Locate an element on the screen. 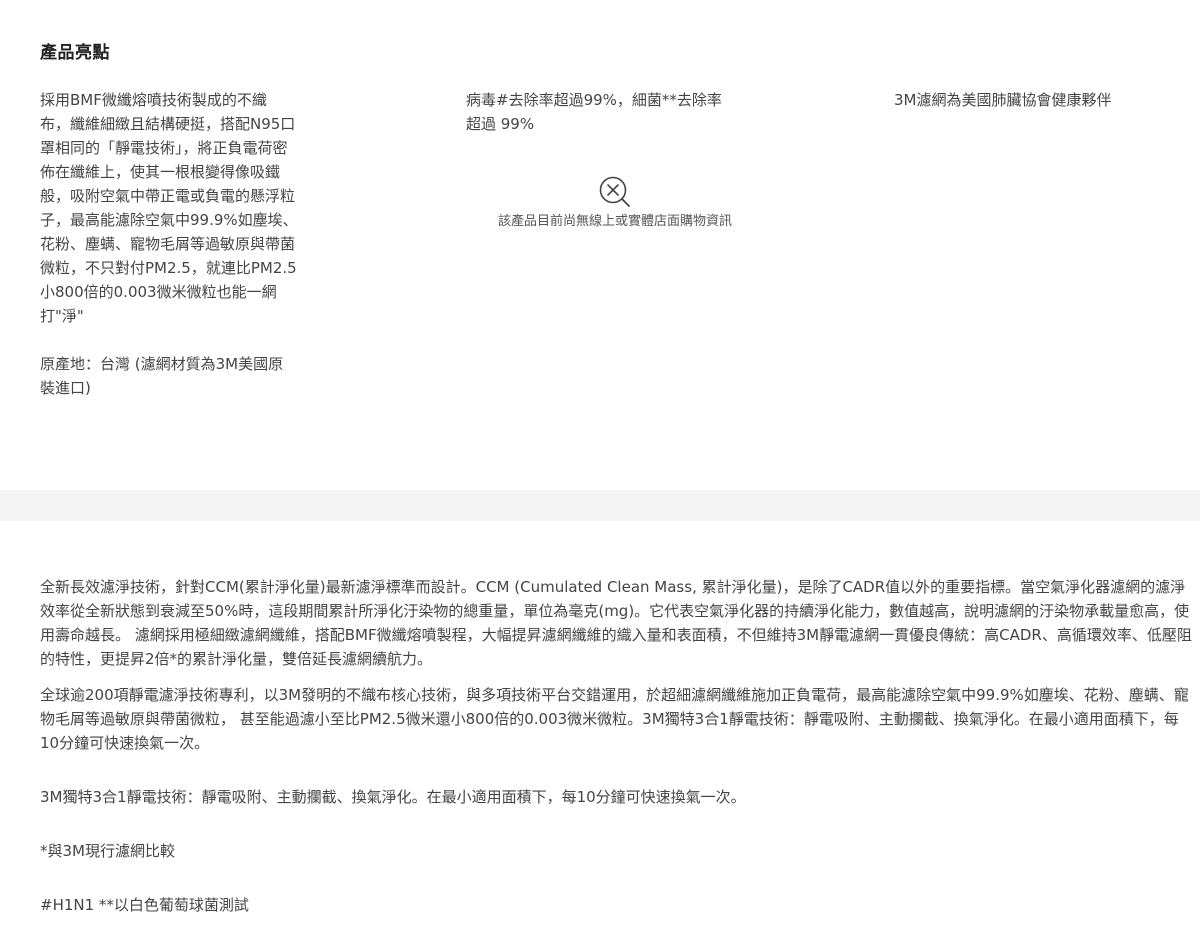  footnote-comparison: *與3M現行濾網比較 is located at coordinates (107, 851).